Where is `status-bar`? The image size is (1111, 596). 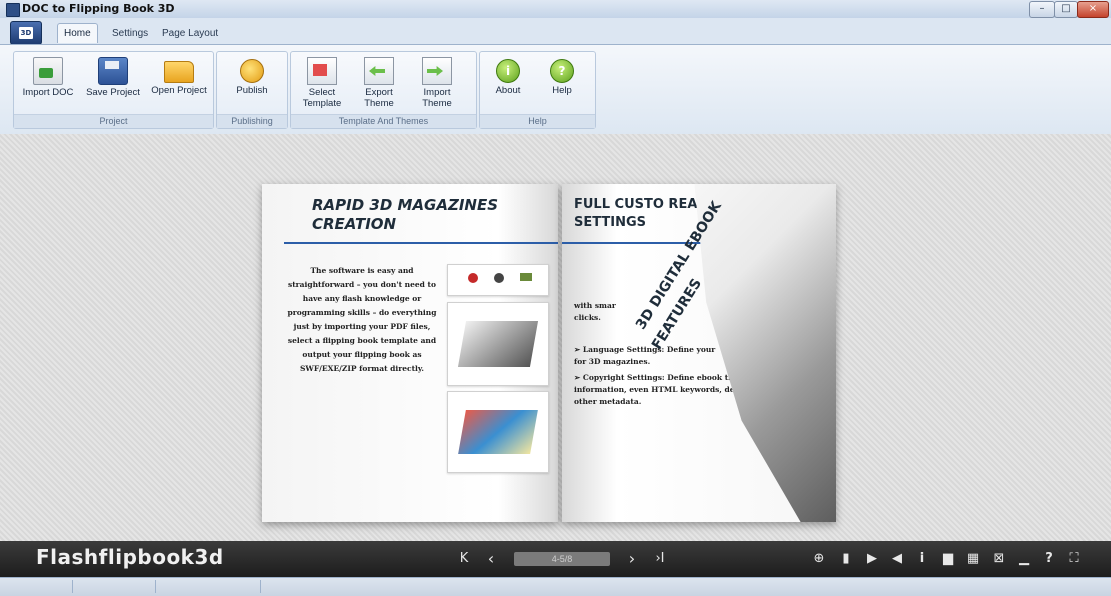
status-bar is located at coordinates (555, 586).